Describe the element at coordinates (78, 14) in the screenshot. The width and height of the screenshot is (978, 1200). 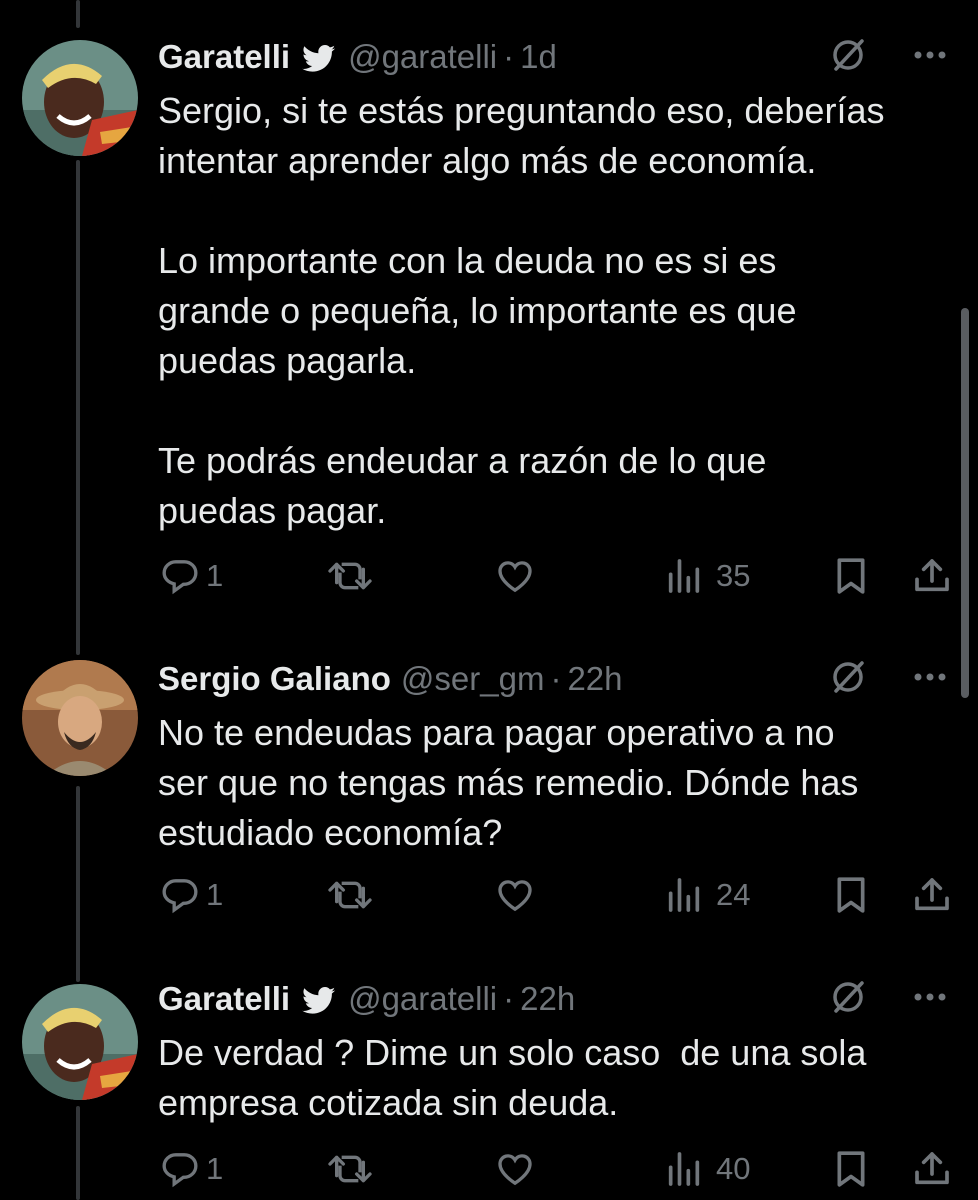
I see `thread-line-top` at that location.